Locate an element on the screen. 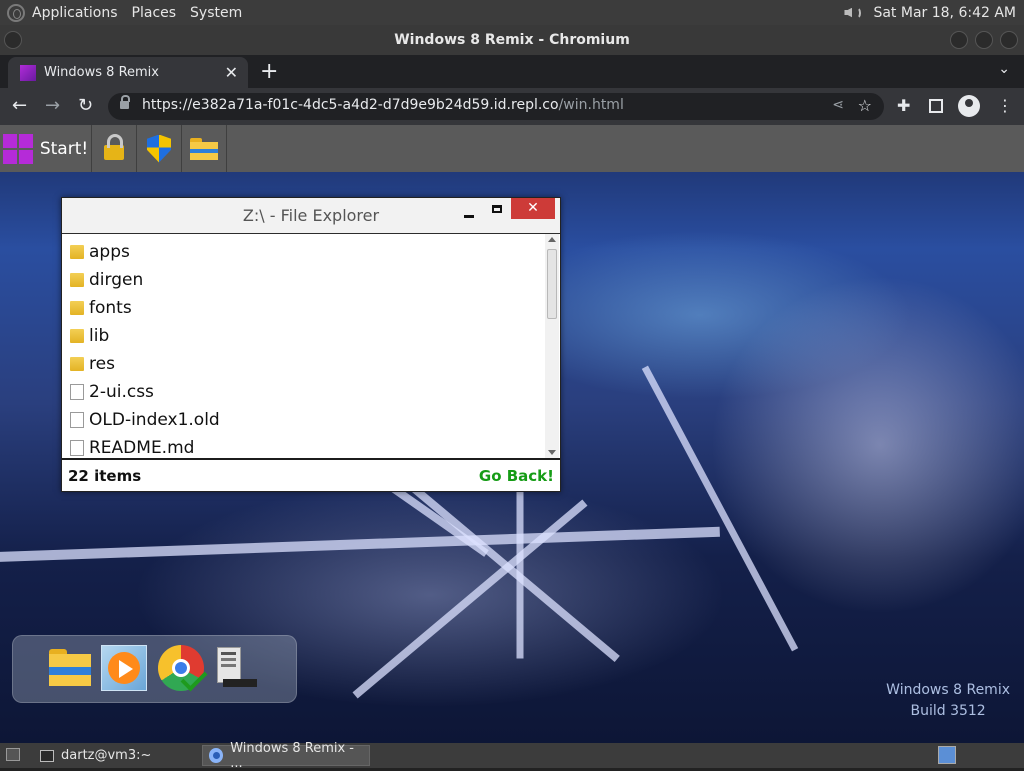 This screenshot has width=1024, height=771. tab-close-icon: ✕ is located at coordinates (231, 72).